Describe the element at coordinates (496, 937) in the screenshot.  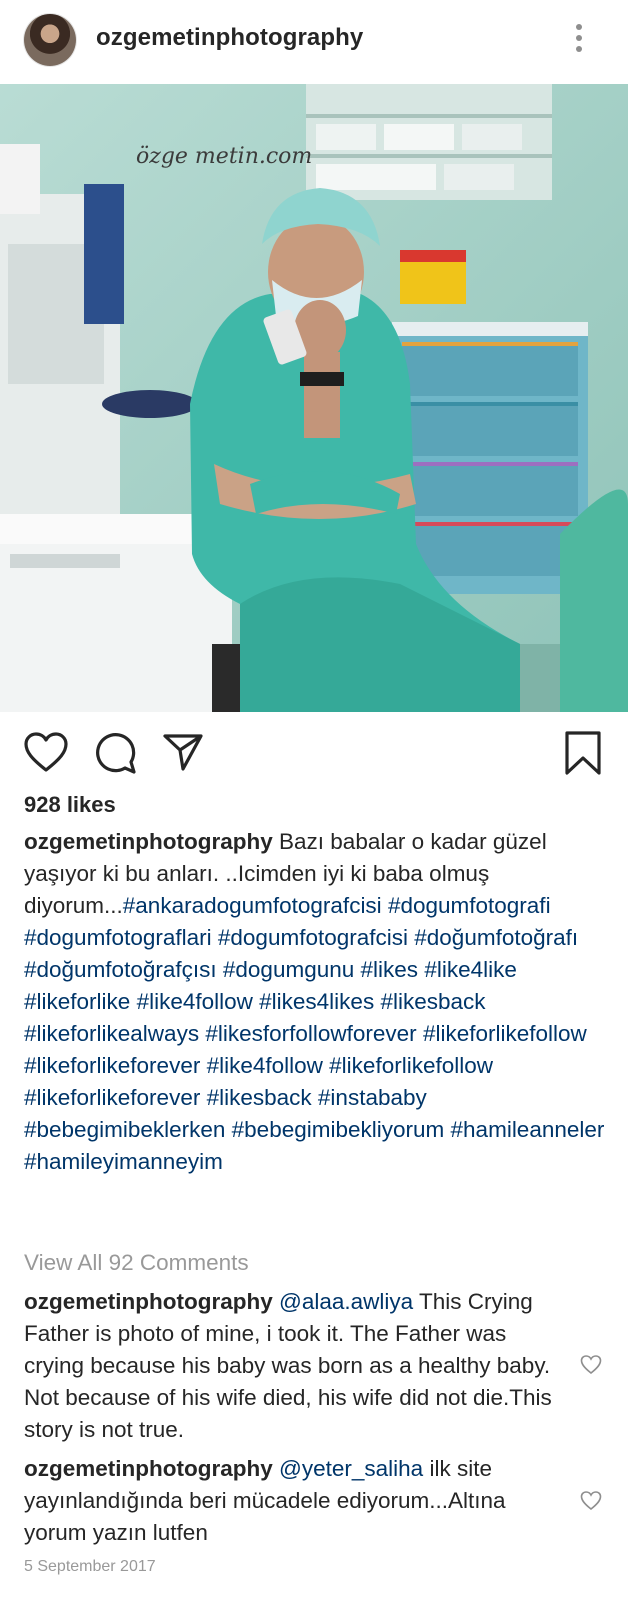
I see `hashtag-link: #doğumfotoğrafı` at that location.